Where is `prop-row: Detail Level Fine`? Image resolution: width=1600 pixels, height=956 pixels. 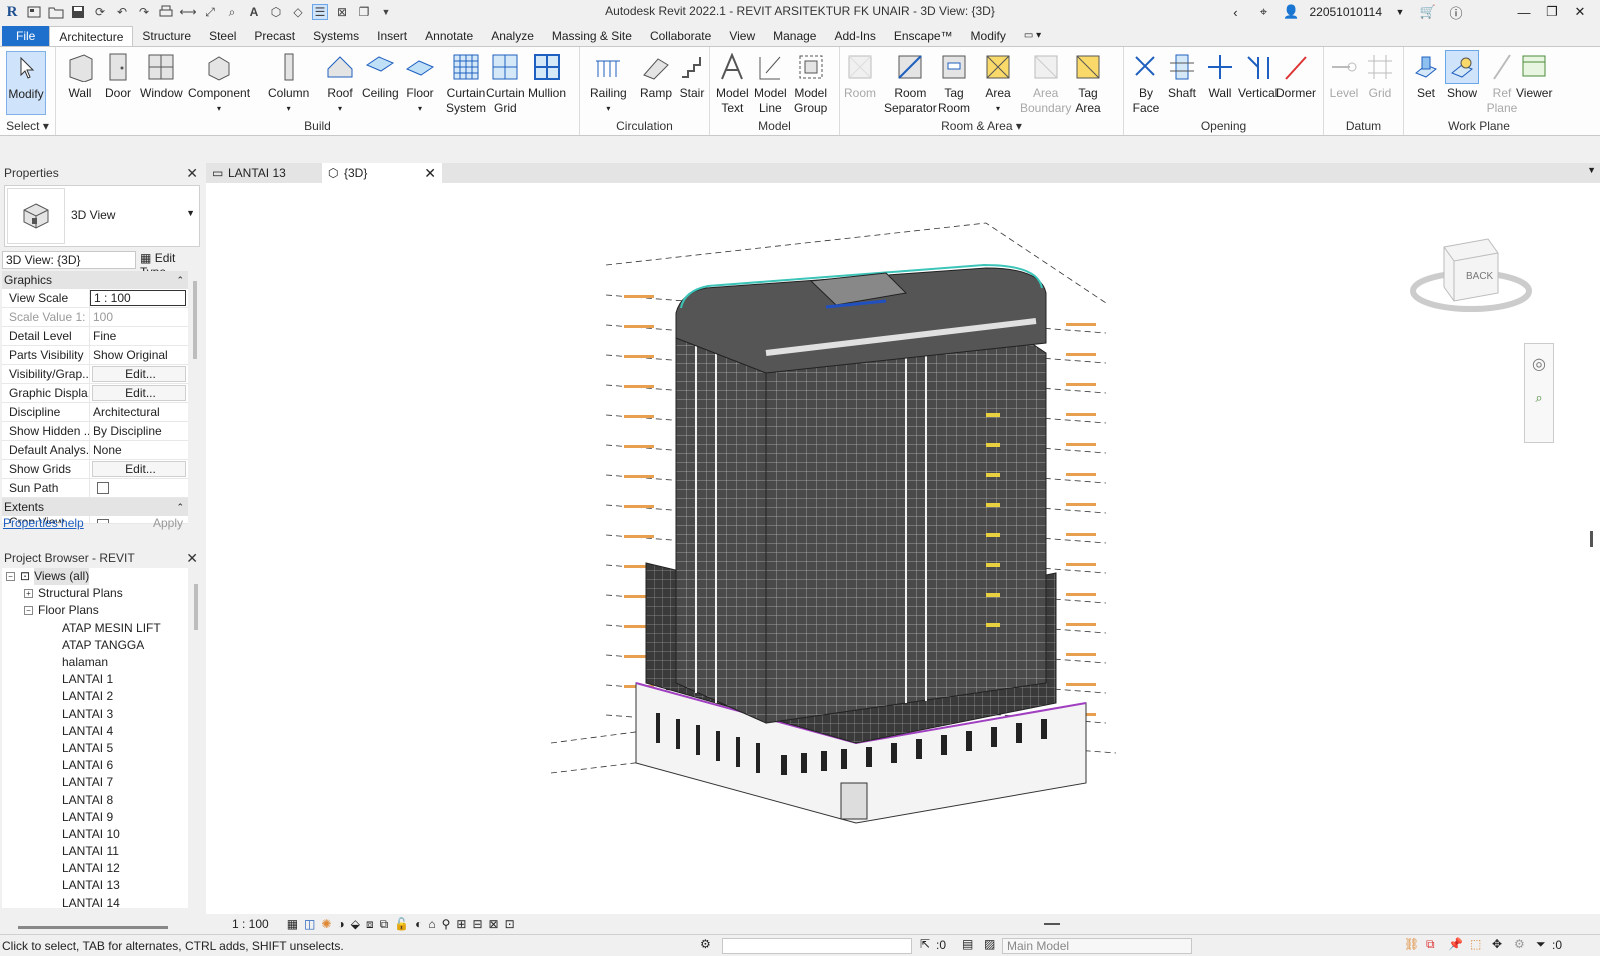
prop-row: Detail Level Fine is located at coordinates (95, 336).